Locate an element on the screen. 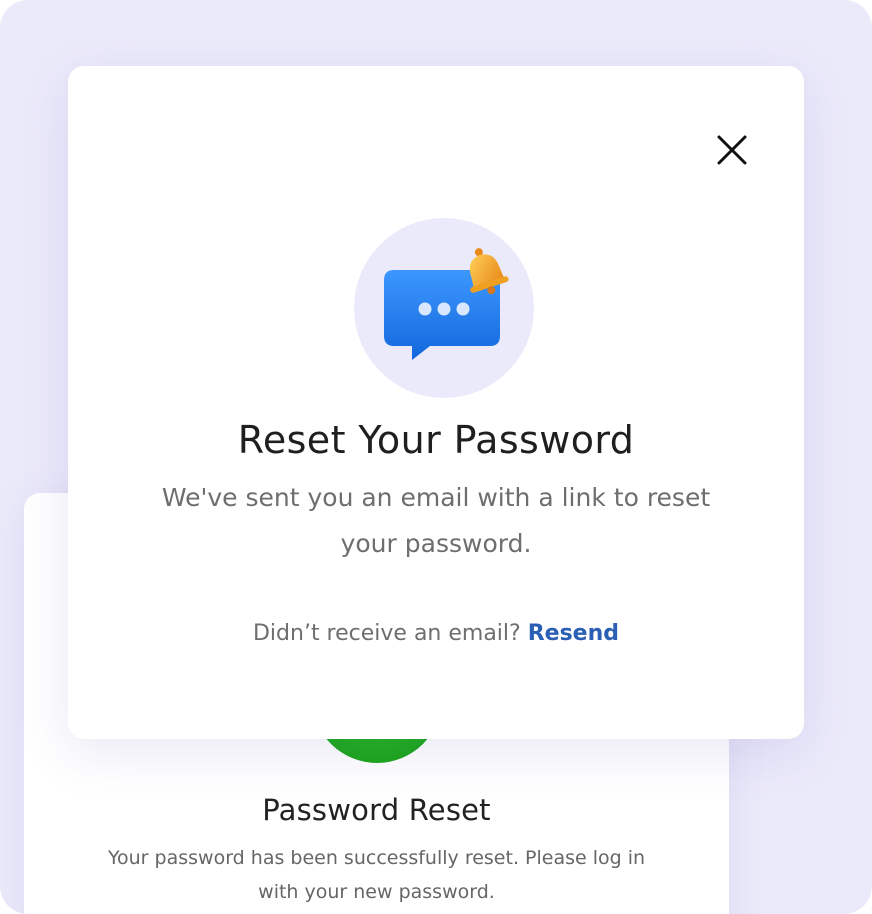  resend-link: Resend is located at coordinates (573, 633).